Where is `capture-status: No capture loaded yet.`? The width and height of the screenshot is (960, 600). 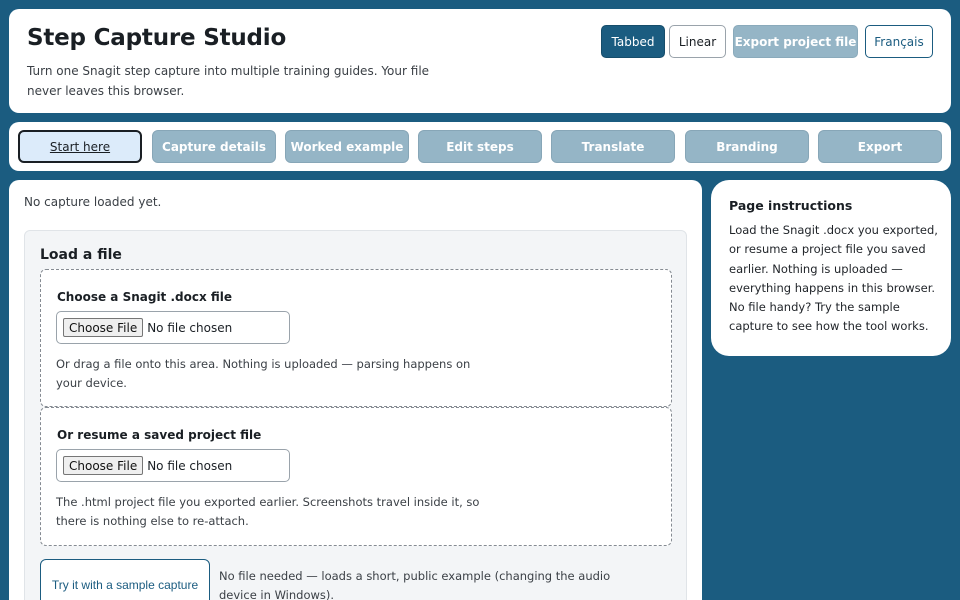
capture-status: No capture loaded yet. is located at coordinates (93, 202).